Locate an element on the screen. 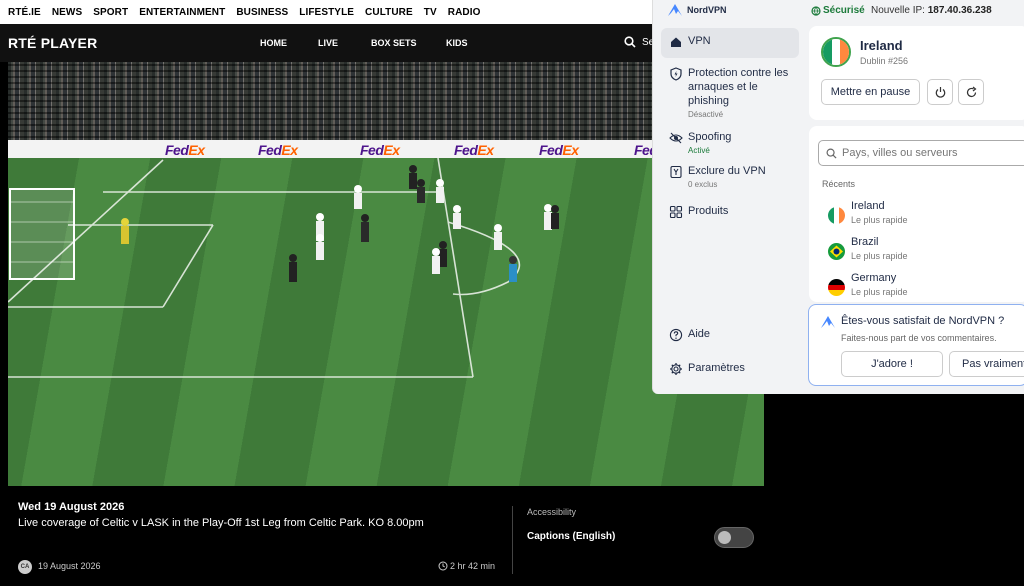 The image size is (1024, 586). divider is located at coordinates (512, 540).